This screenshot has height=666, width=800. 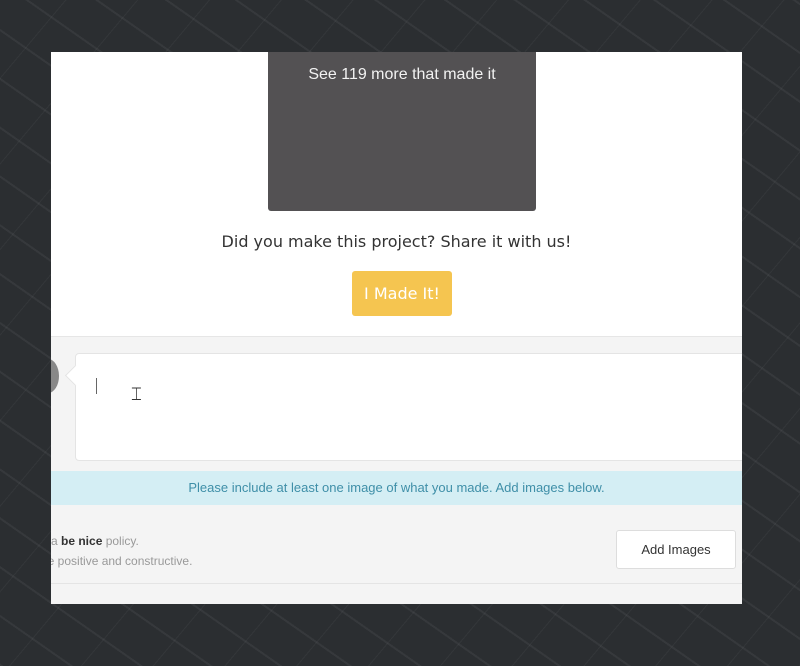 I want to click on add-images-button: Add Images, so click(x=676, y=549).